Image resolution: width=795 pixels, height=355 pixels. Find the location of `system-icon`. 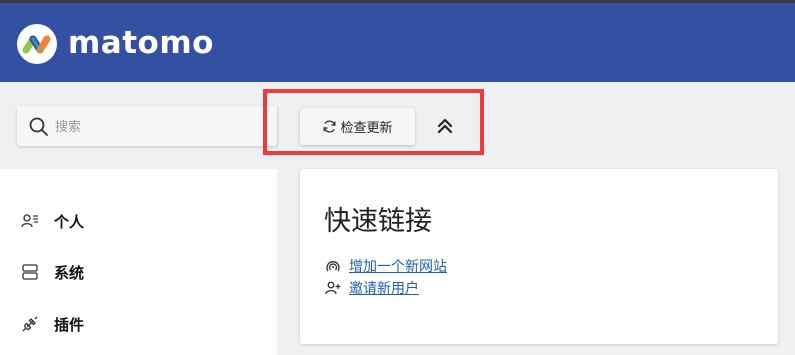

system-icon is located at coordinates (30, 272).